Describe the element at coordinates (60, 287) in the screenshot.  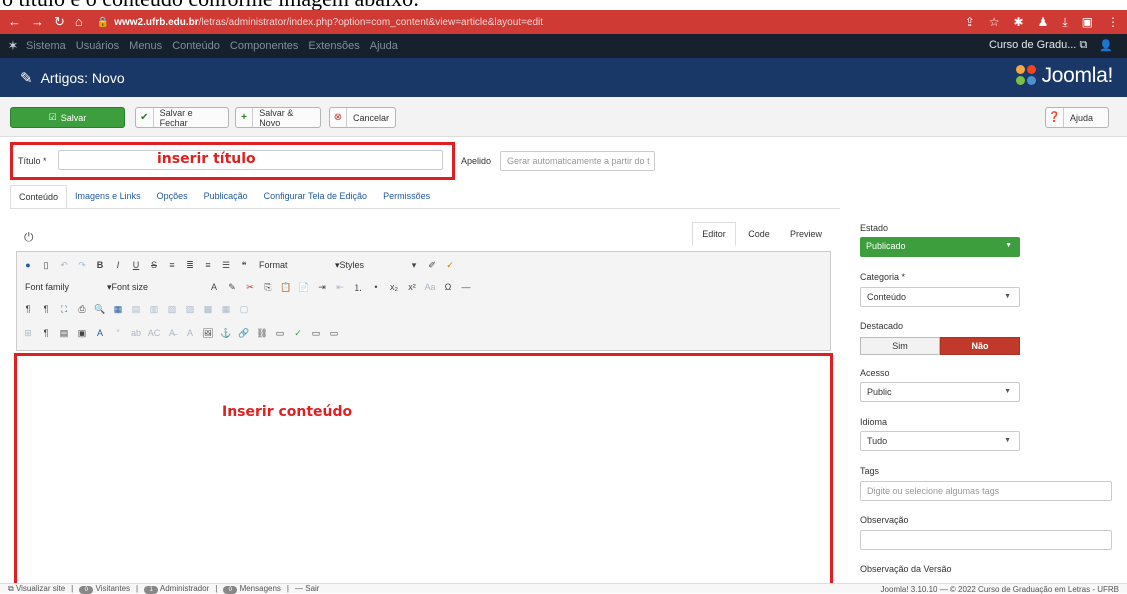
I see `font-family-dropdown: Font family` at that location.